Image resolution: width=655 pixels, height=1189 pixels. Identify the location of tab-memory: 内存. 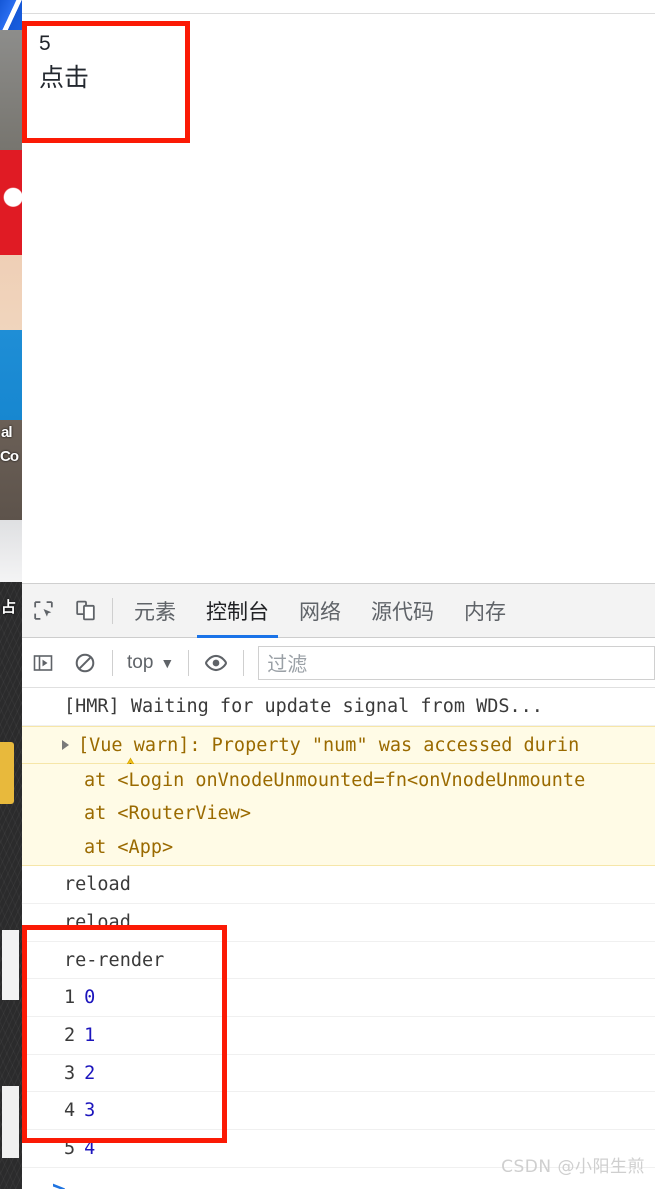
(485, 611).